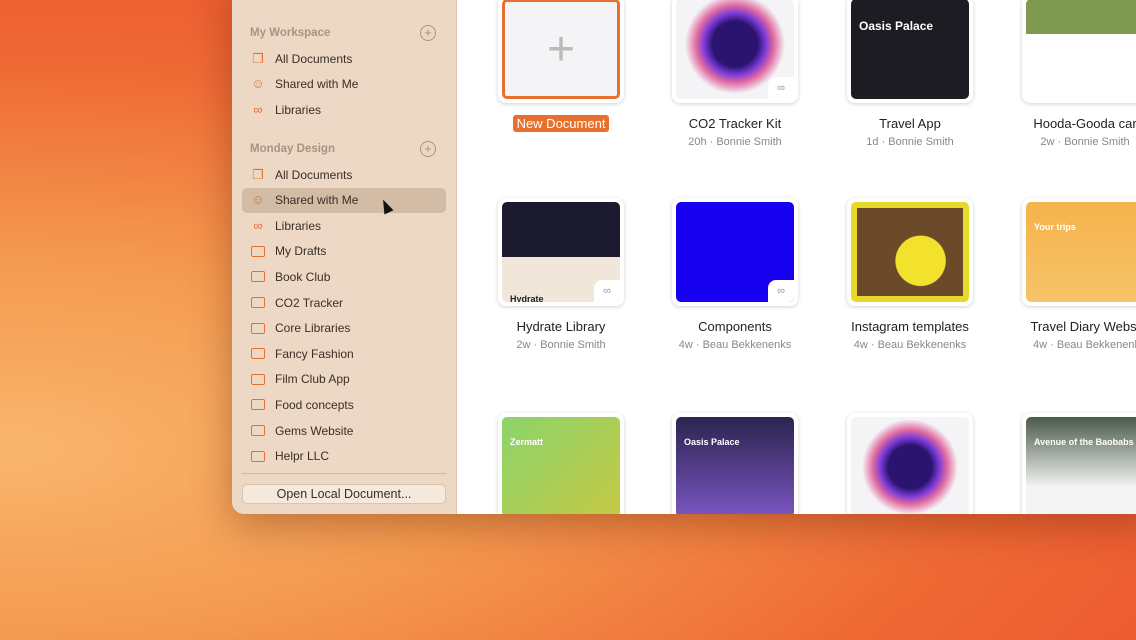  I want to click on document-thumbnail: Avenue of the Baobabs, so click(1081, 465).